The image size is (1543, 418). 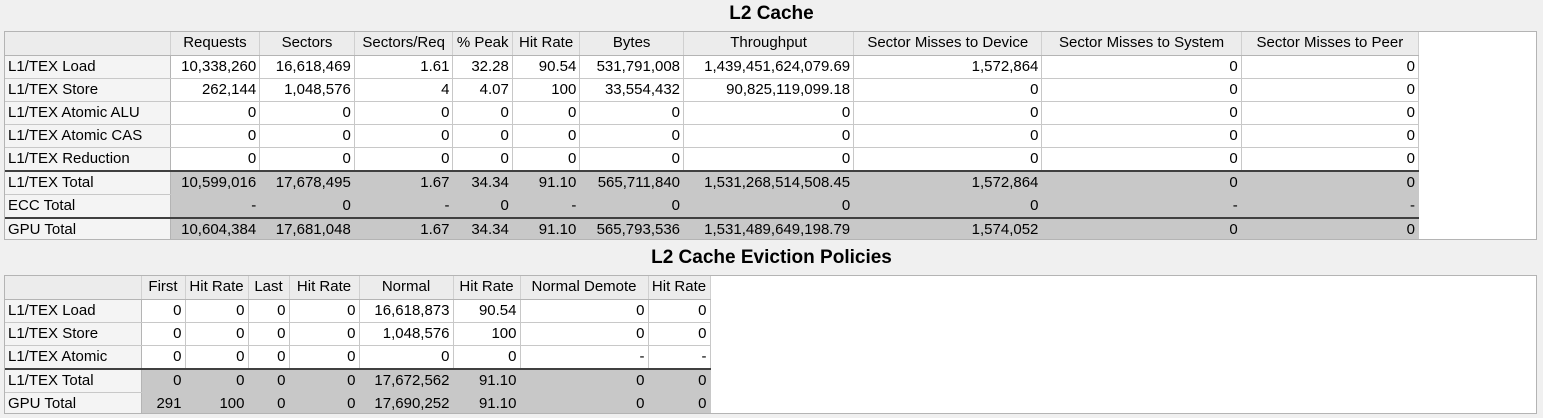 What do you see at coordinates (406, 288) in the screenshot?
I see `col-header: Normal` at bounding box center [406, 288].